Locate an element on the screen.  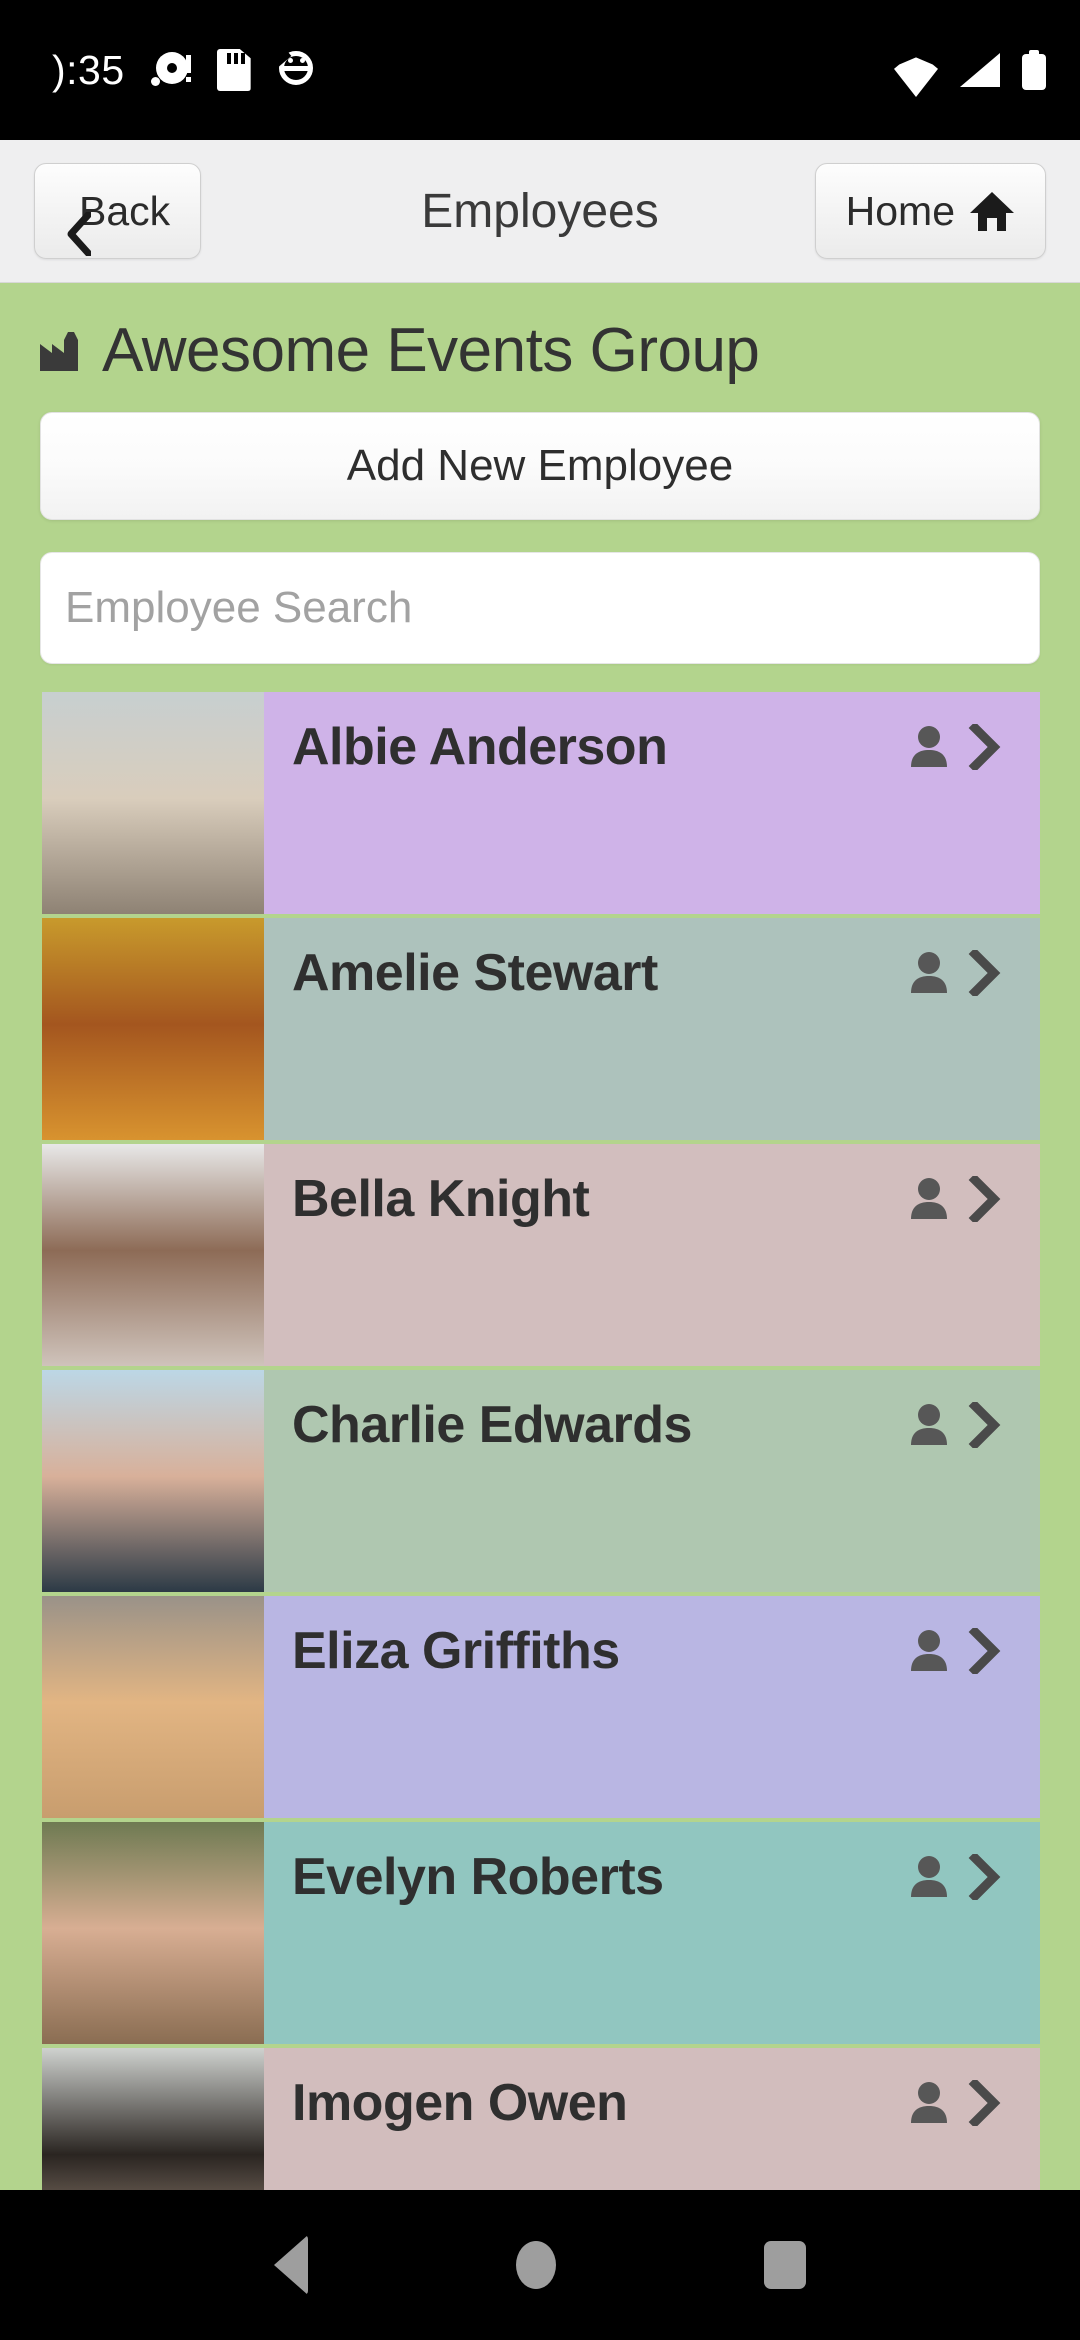
back-button: Back is located at coordinates (118, 211).